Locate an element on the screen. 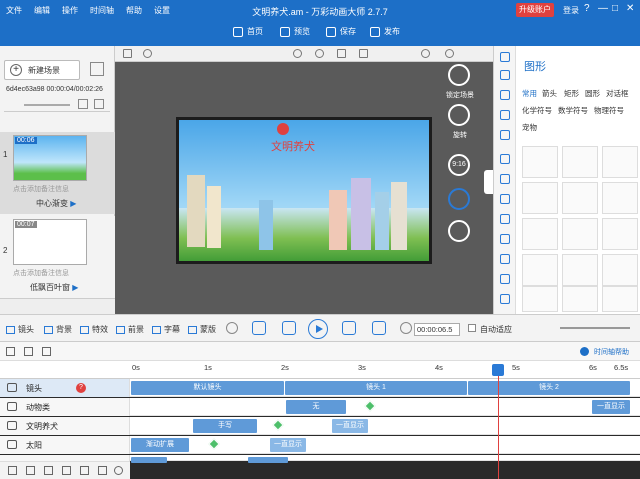 Image resolution: width=640 pixels, height=479 pixels. mask-button: 蒙版 is located at coordinates (202, 329).